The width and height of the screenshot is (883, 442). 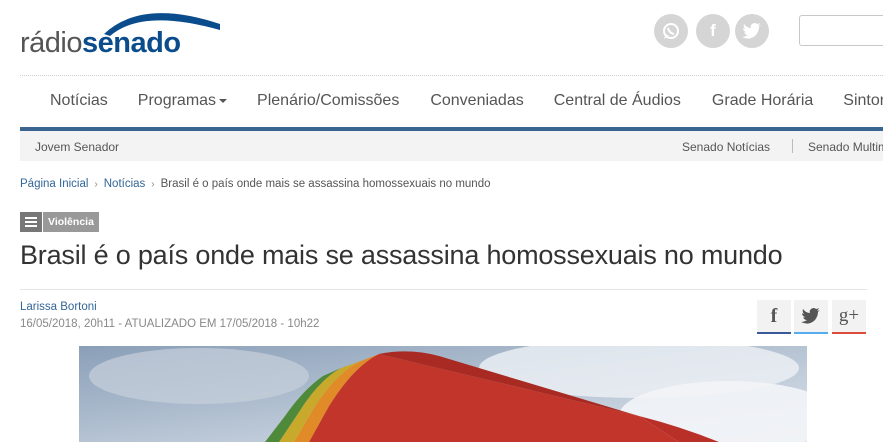 I want to click on nav-item-central-audios: Central de Áudios, so click(x=617, y=102).